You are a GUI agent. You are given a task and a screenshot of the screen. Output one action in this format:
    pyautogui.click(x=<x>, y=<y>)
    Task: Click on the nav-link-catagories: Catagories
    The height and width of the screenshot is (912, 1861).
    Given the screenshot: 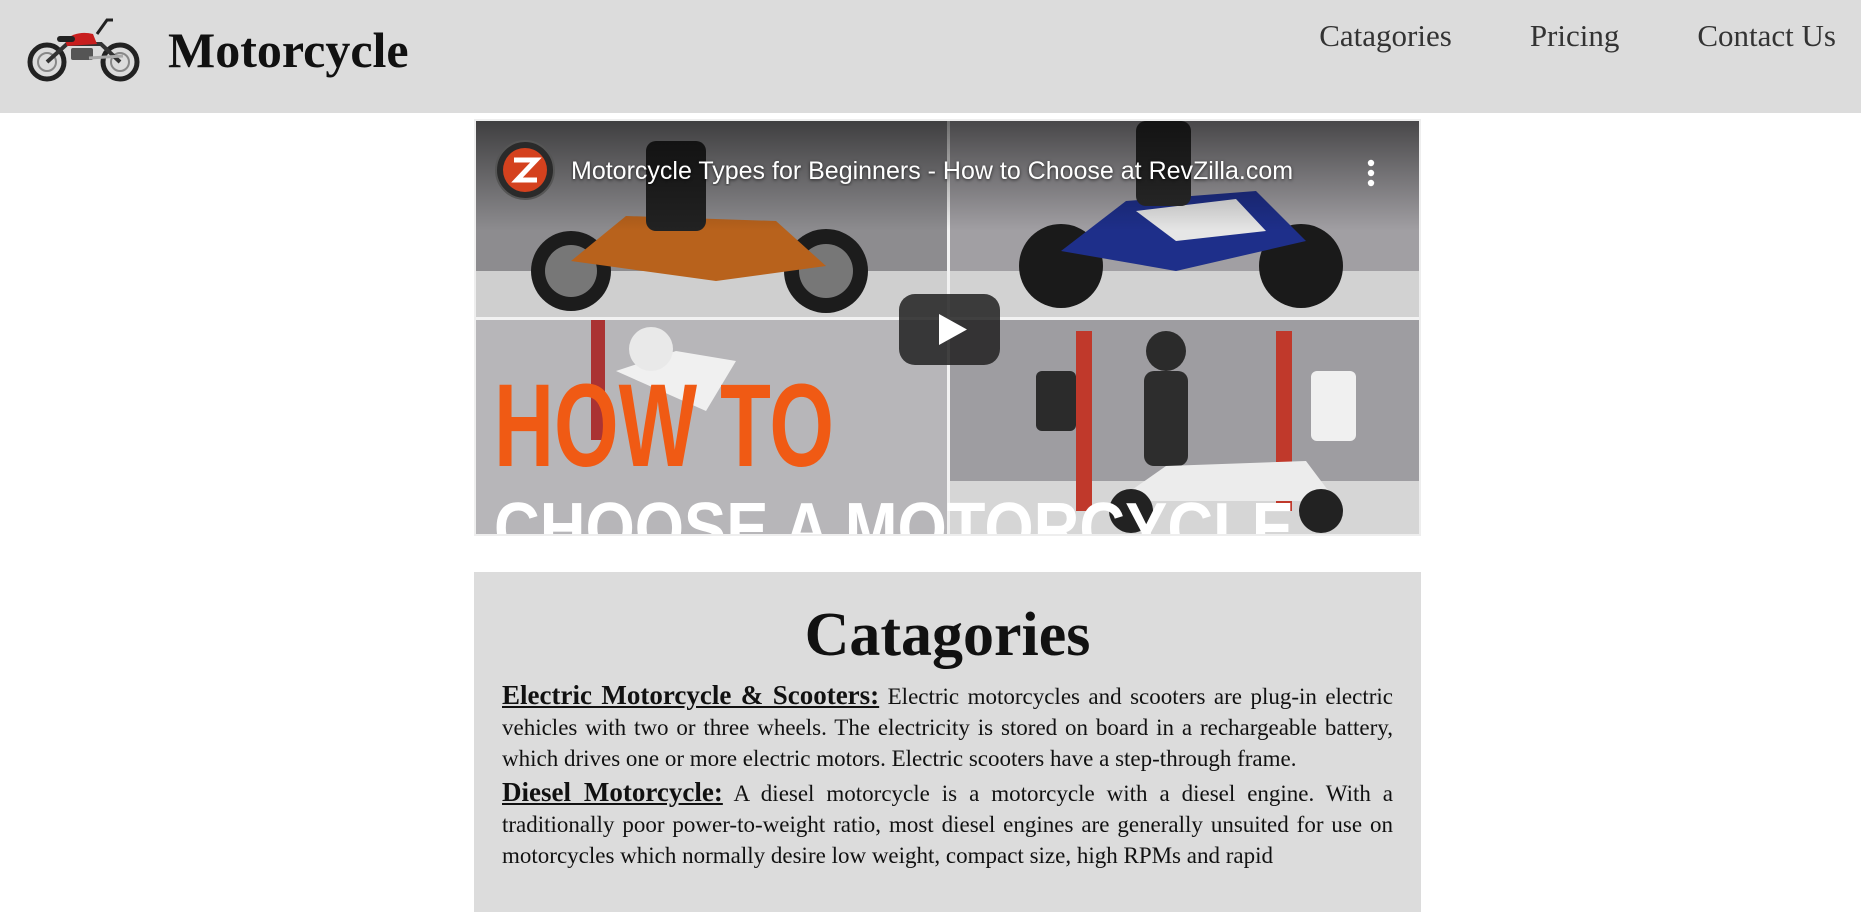 What is the action you would take?
    pyautogui.click(x=1385, y=36)
    